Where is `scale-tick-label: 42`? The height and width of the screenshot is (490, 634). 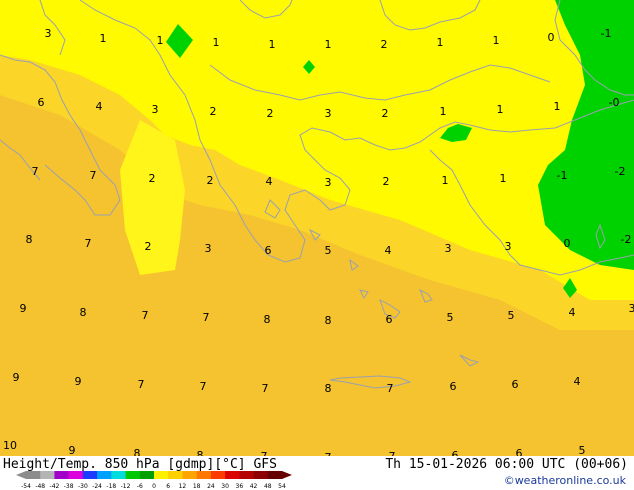
scale-tick-label: 42 is located at coordinates (254, 486).